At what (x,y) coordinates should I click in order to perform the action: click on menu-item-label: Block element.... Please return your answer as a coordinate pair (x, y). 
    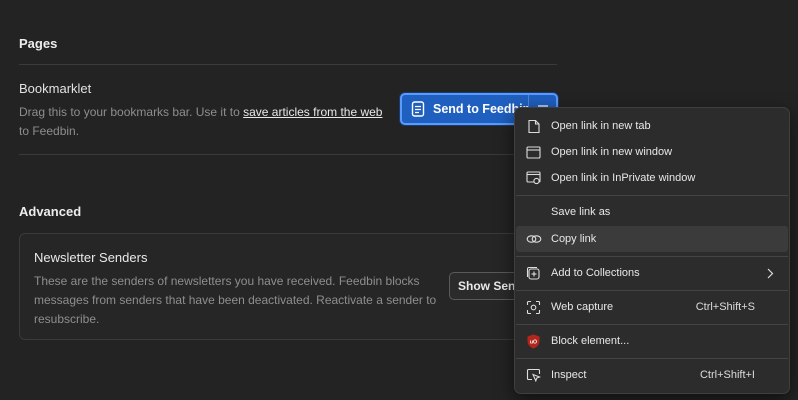
    Looking at the image, I should click on (590, 341).